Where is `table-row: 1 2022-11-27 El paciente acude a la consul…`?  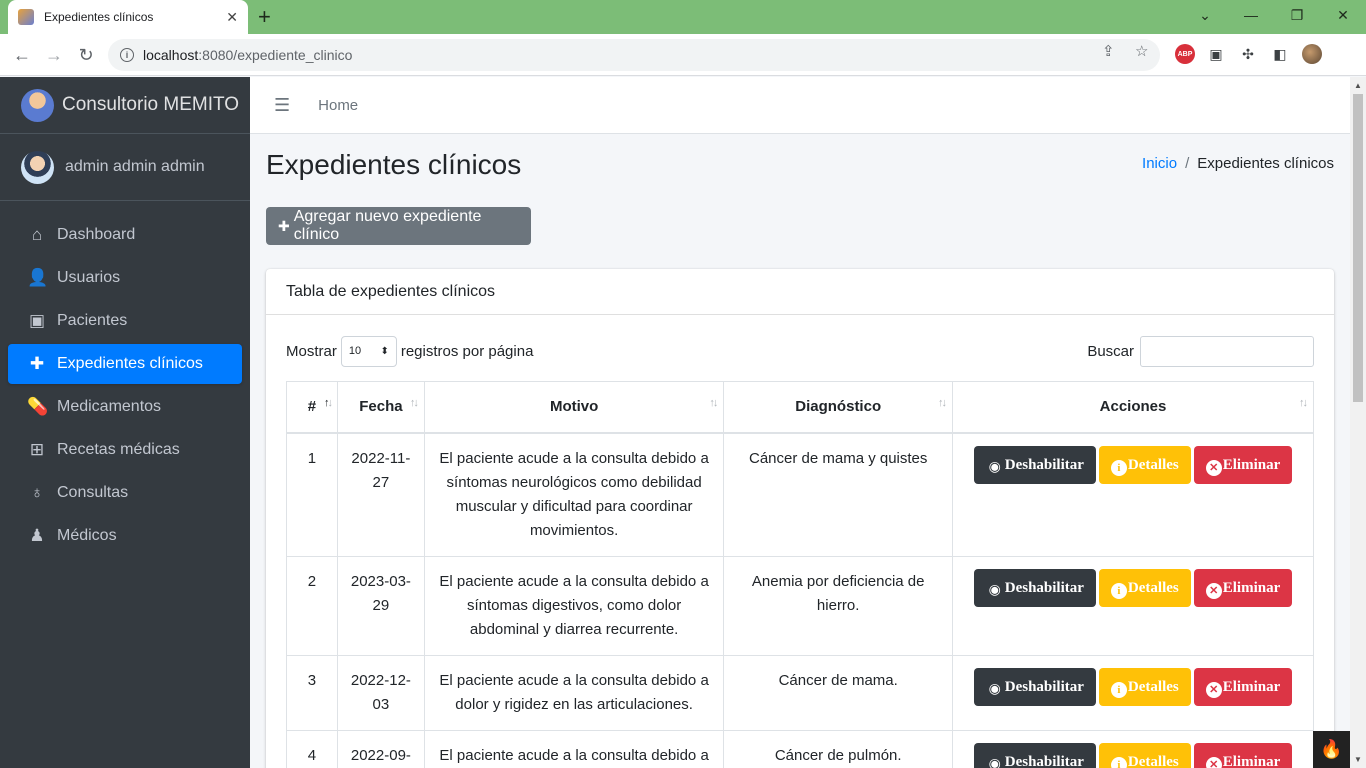
table-row: 1 2022-11-27 El paciente acude a la consul… is located at coordinates (800, 494).